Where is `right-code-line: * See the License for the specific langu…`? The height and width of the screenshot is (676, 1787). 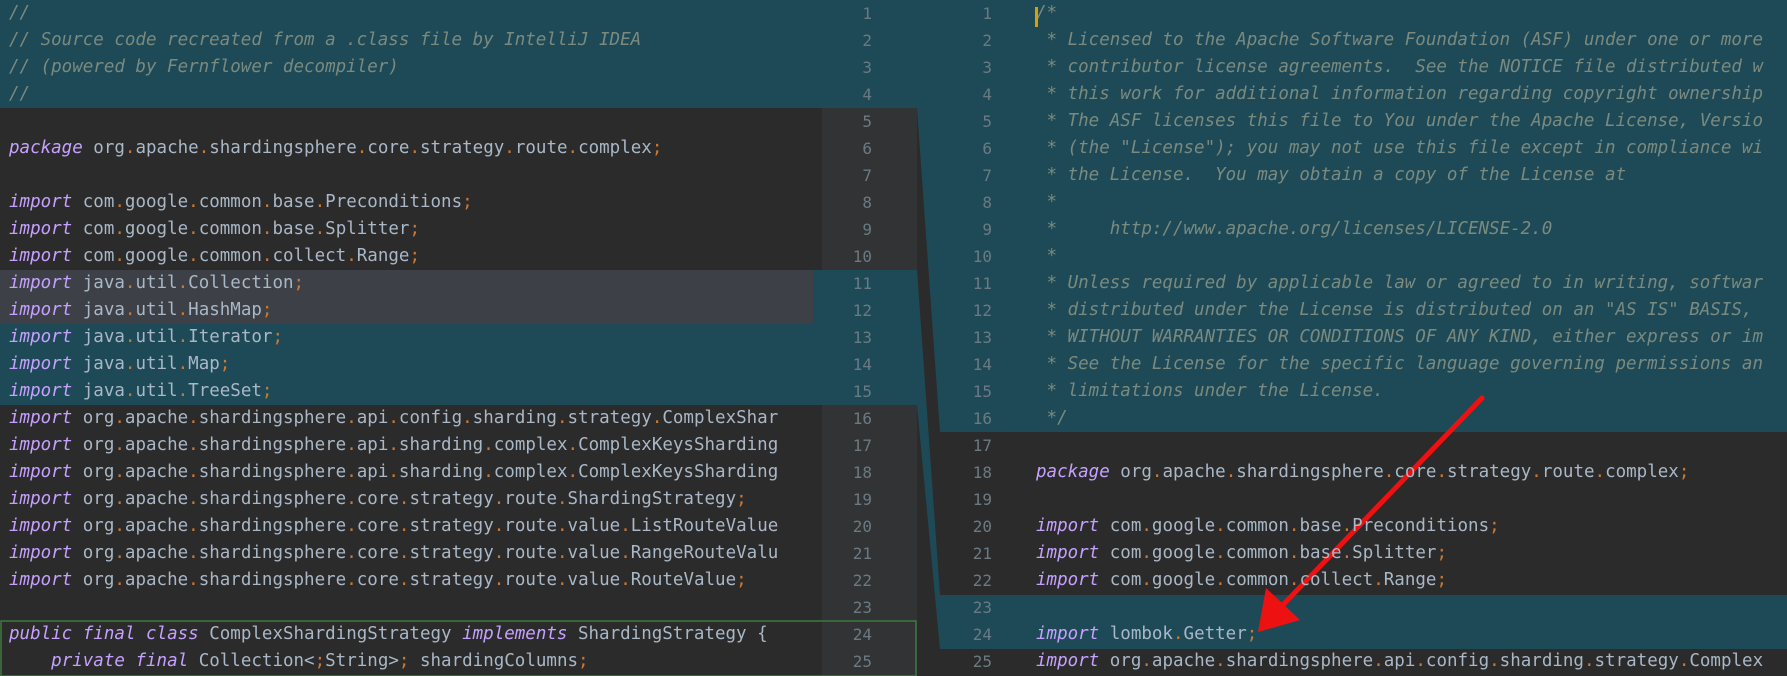
right-code-line: * See the License for the specific langu… is located at coordinates (1407, 364).